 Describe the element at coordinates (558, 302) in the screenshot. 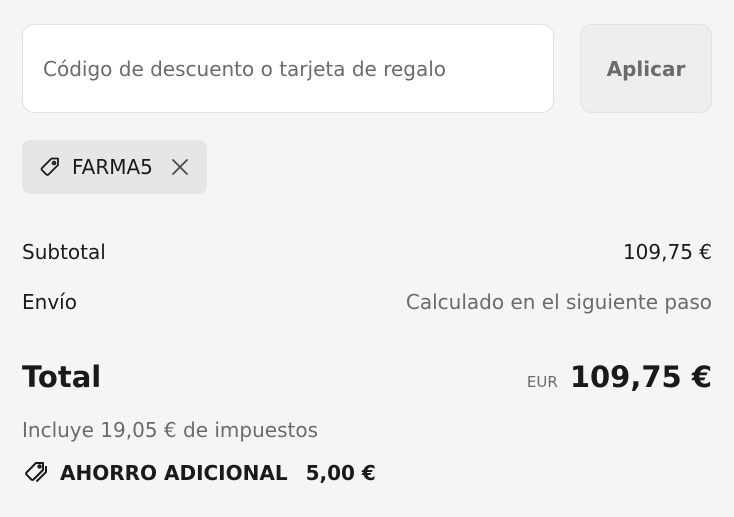

I see `shipping-value: Calculado en el siguiente paso` at that location.